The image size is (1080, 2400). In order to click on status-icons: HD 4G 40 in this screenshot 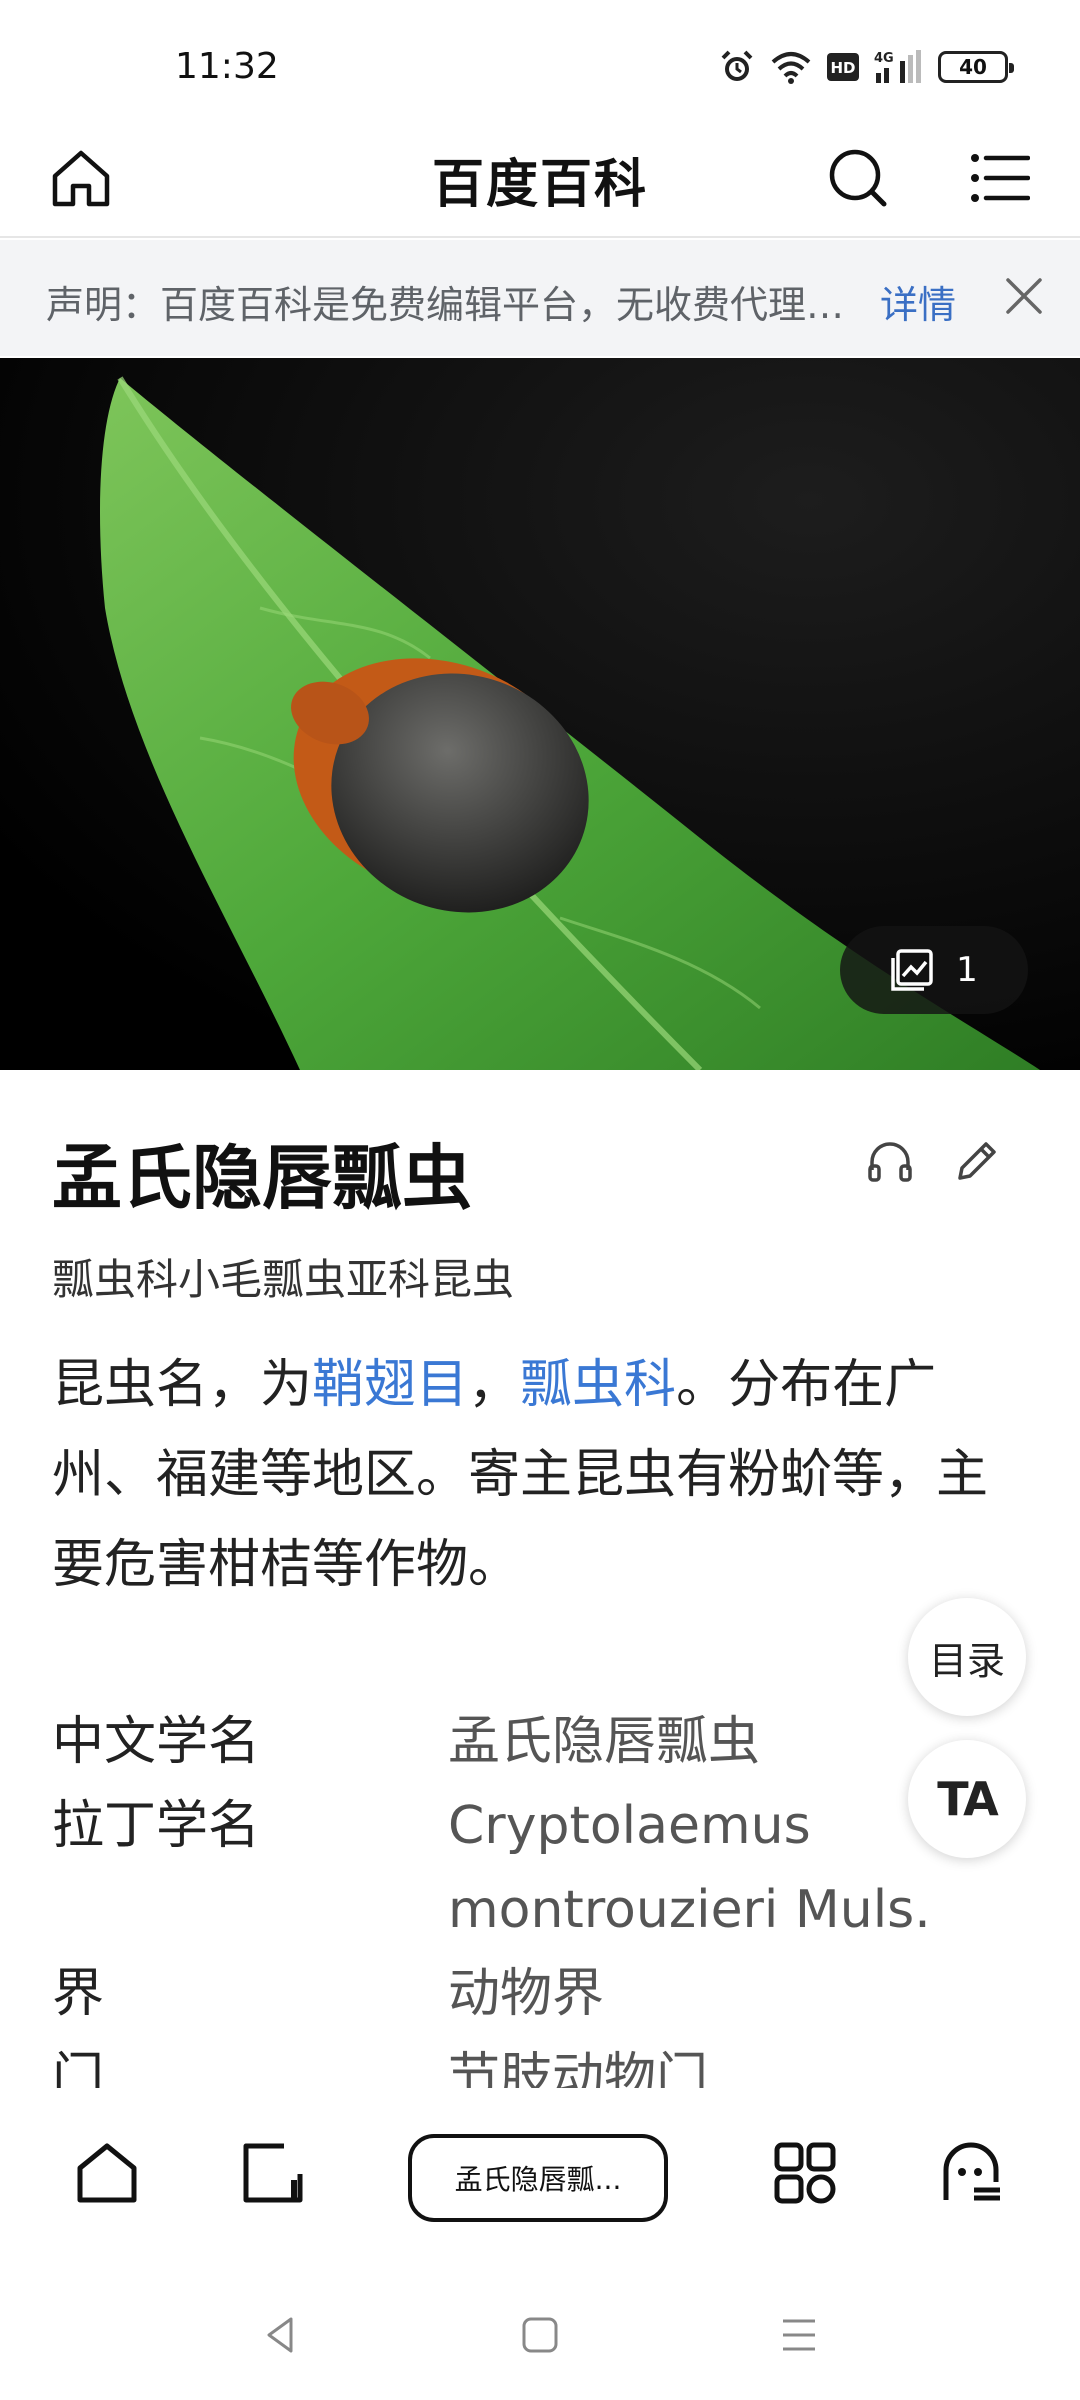, I will do `click(866, 67)`.